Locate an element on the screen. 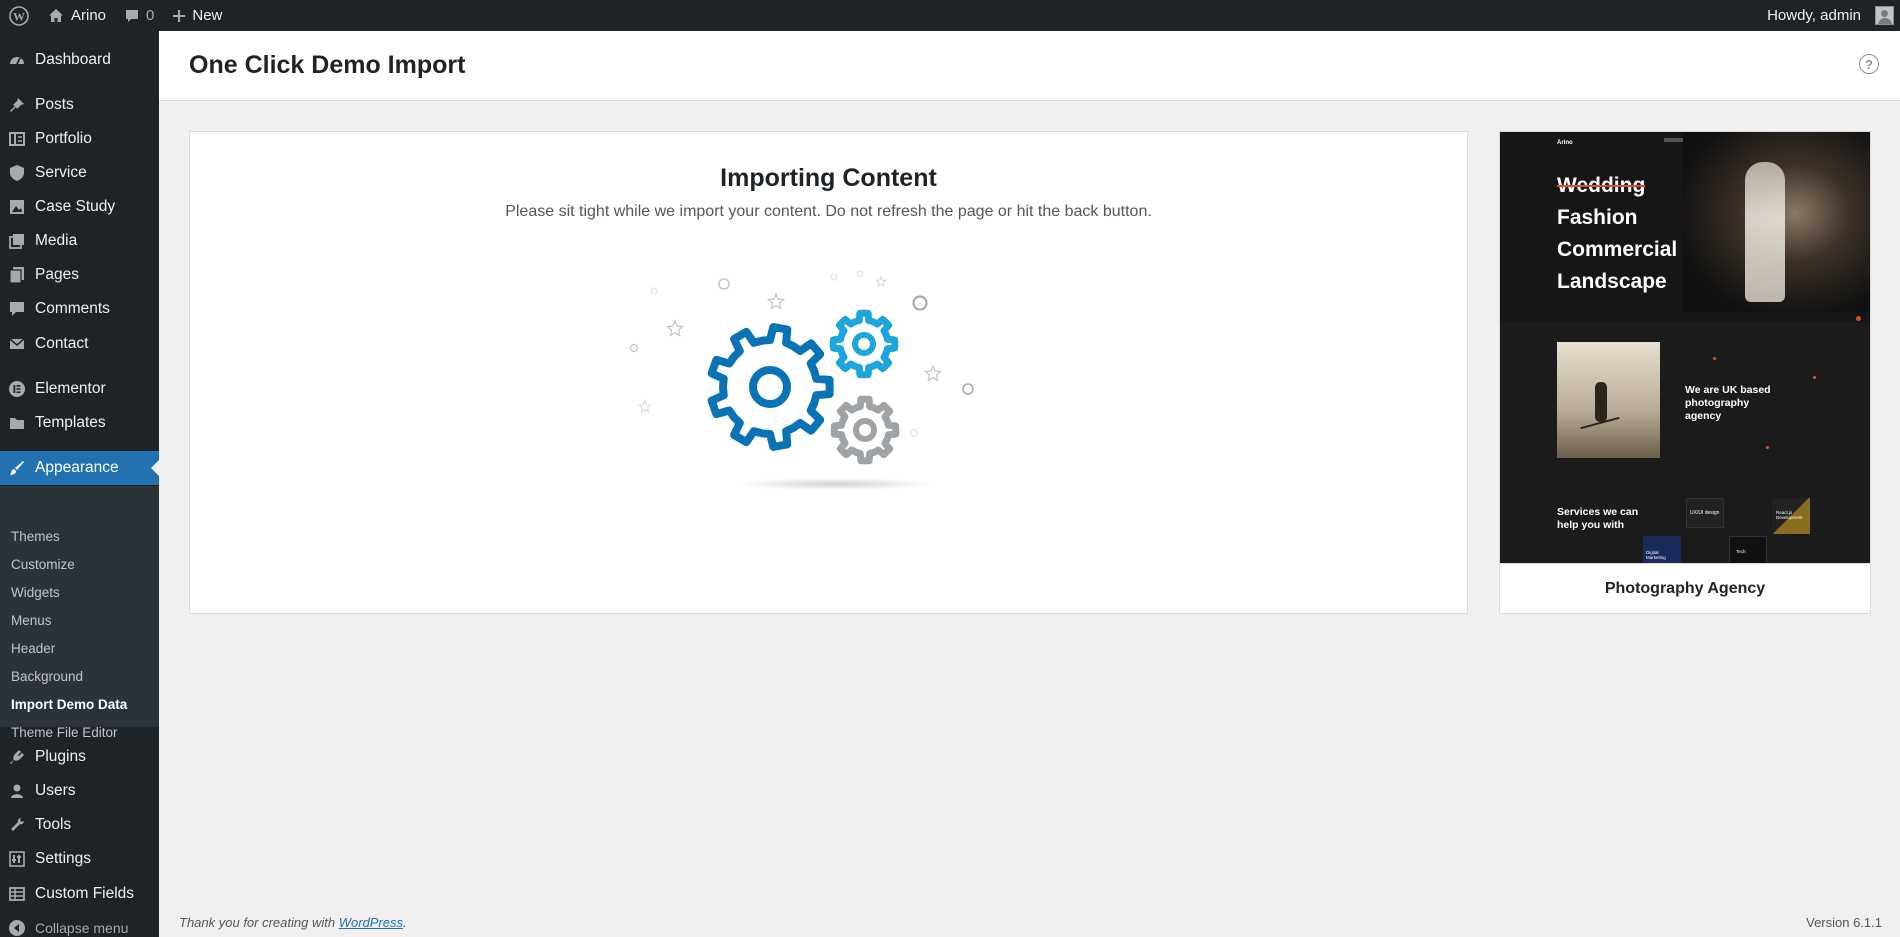 This screenshot has height=937, width=1900. comments-link: 0 is located at coordinates (139, 15).